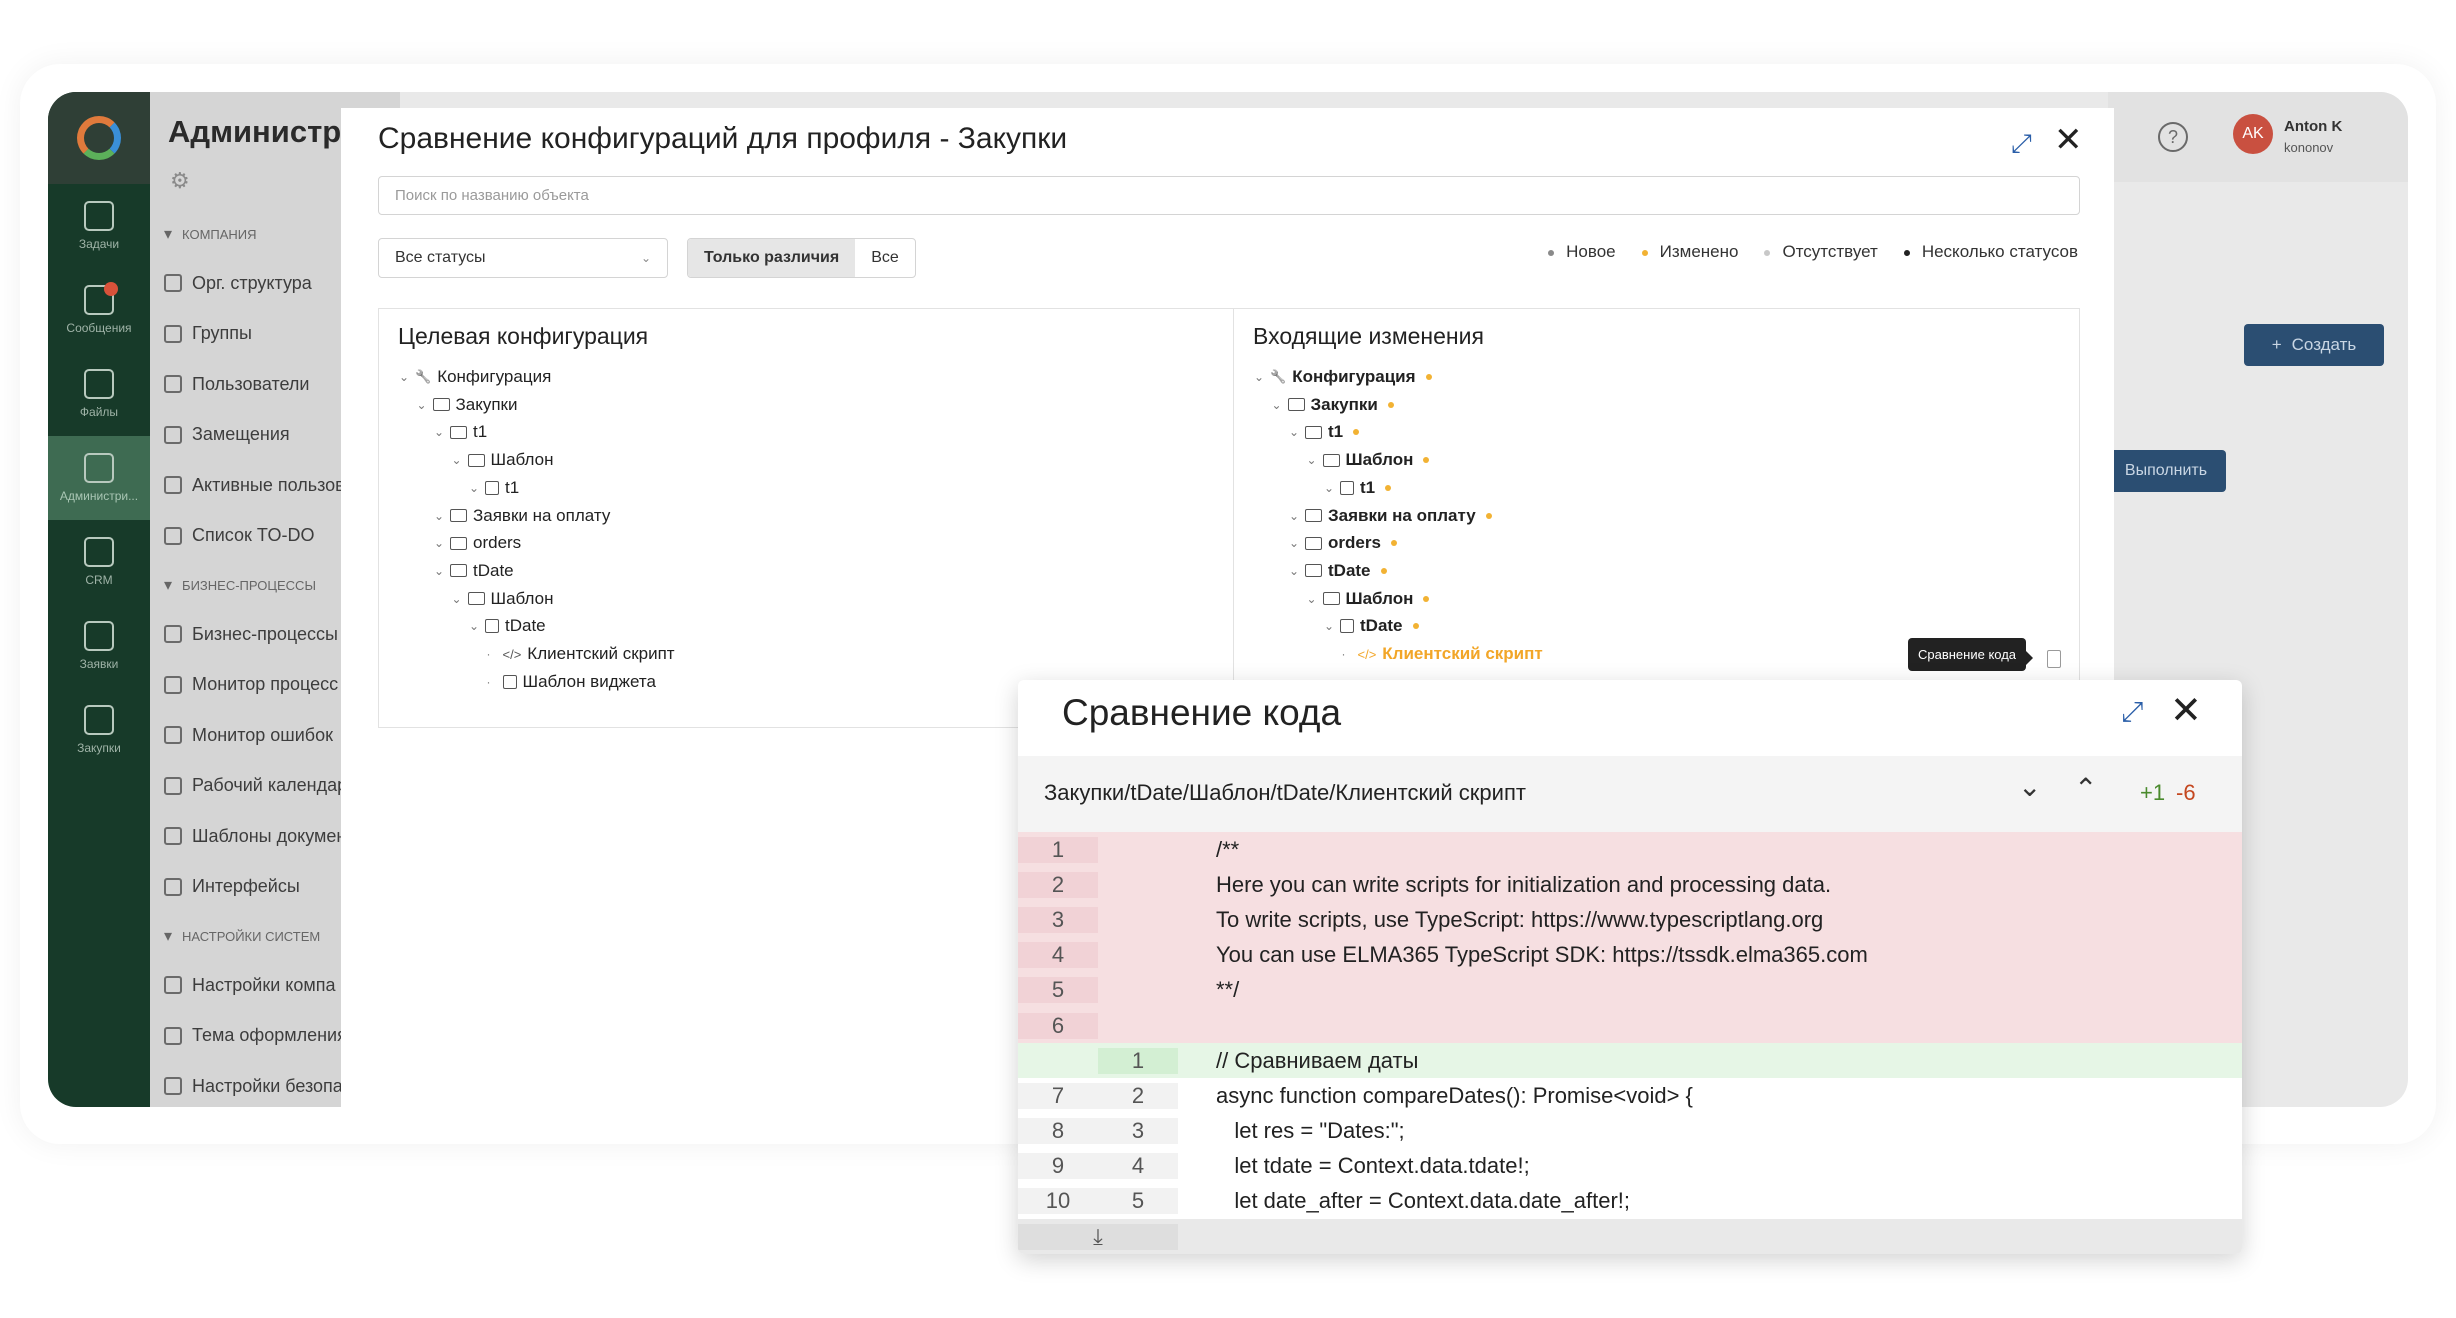  What do you see at coordinates (180, 181) in the screenshot?
I see `gear-icon: ⚙` at bounding box center [180, 181].